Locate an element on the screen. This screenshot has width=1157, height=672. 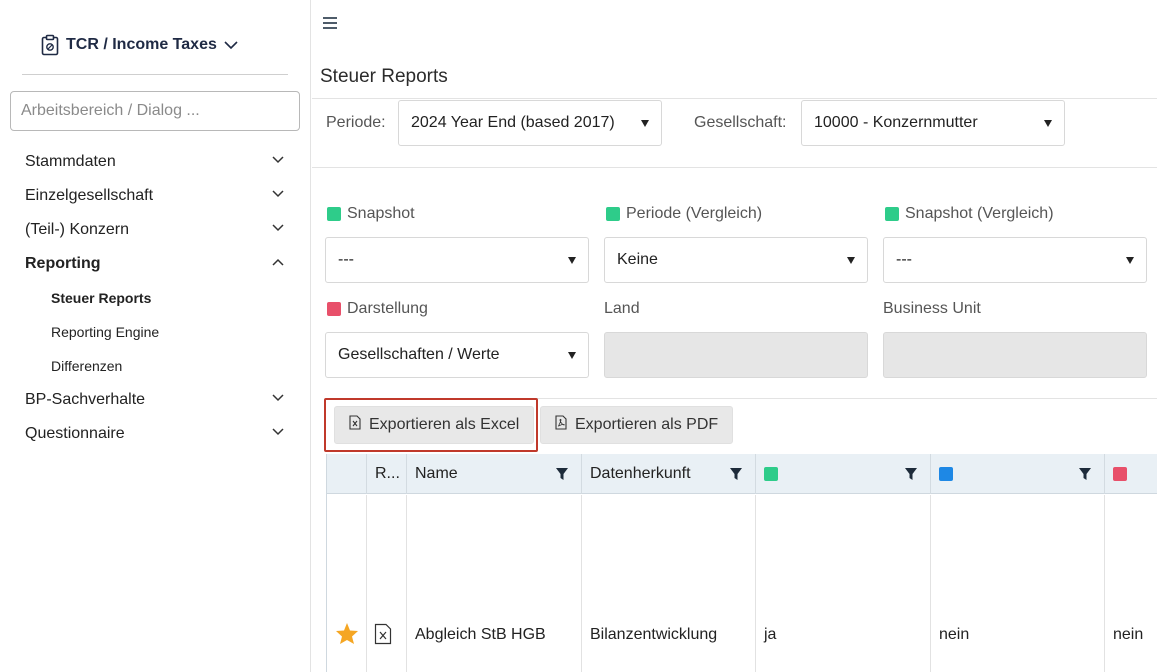
cell-text: Abgleich StB HGB is located at coordinates (480, 634).